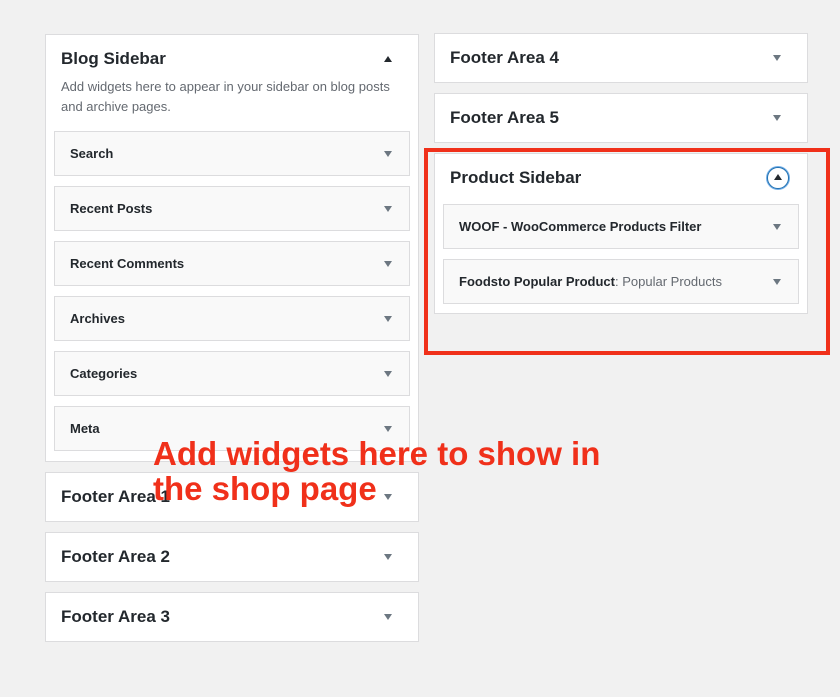 Image resolution: width=840 pixels, height=697 pixels. I want to click on footer-area-5-header: Footer Area 5, so click(621, 118).